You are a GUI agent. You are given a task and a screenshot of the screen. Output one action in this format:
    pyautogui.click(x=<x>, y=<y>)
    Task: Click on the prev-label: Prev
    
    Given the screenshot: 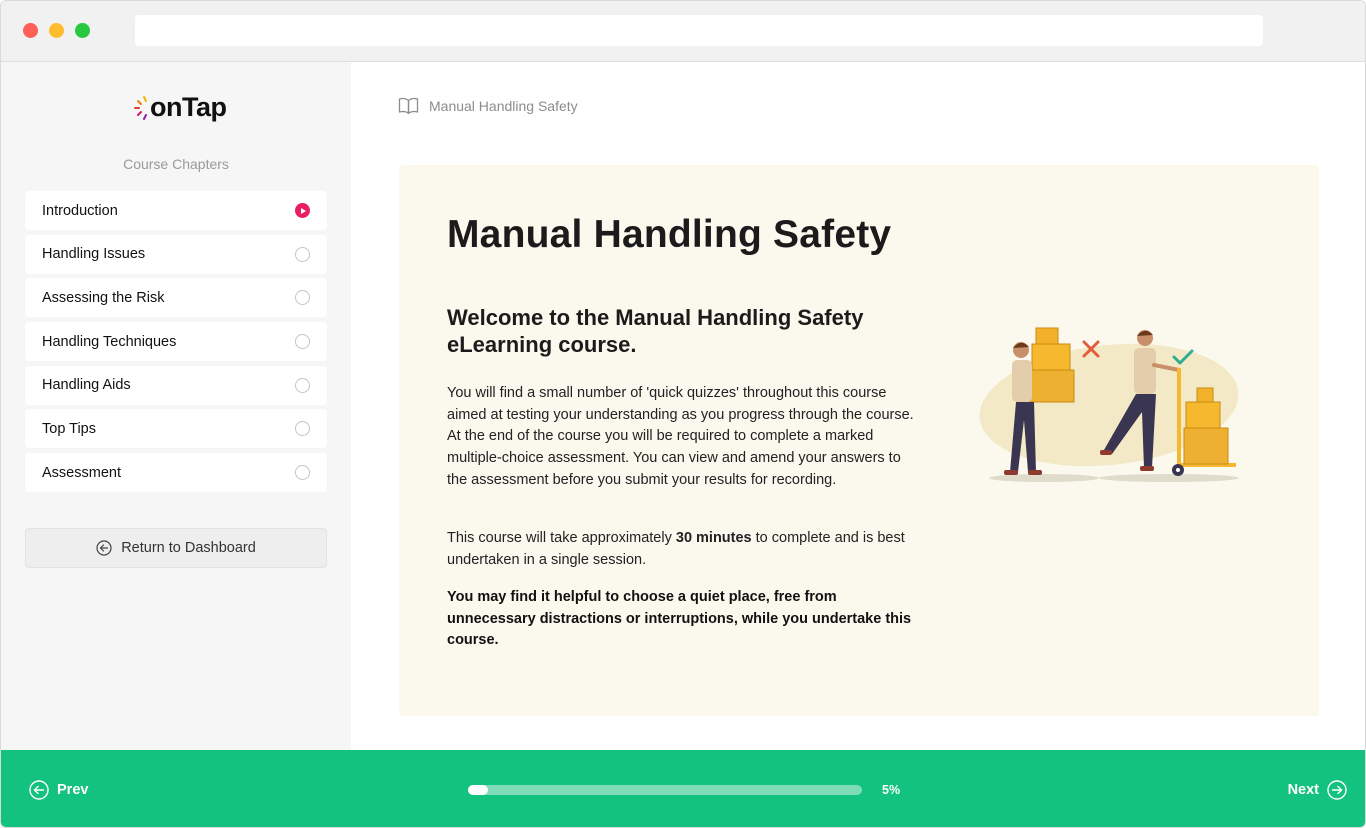 What is the action you would take?
    pyautogui.click(x=73, y=790)
    